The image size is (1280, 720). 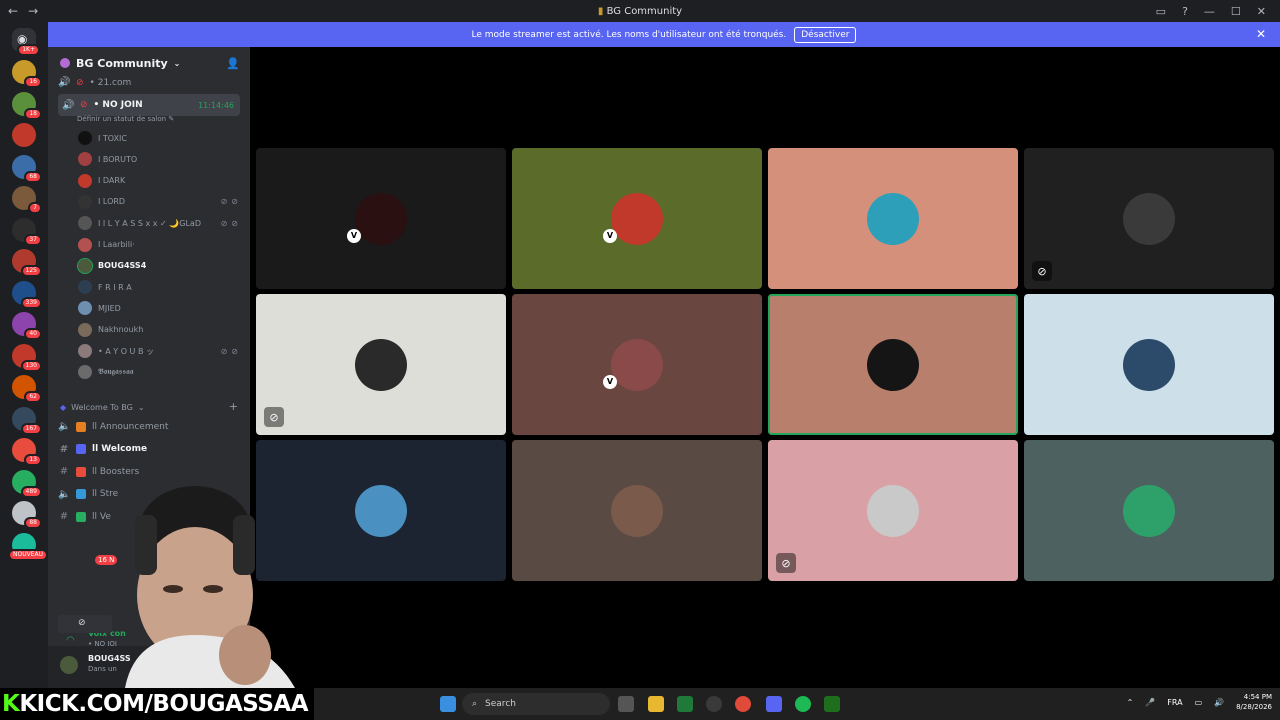 What do you see at coordinates (70, 640) in the screenshot?
I see `signal-icon: ◠` at bounding box center [70, 640].